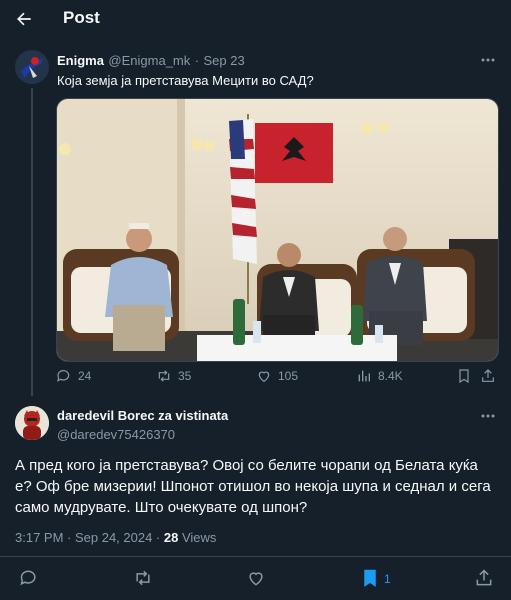 This screenshot has height=600, width=511. Describe the element at coordinates (81, 17) in the screenshot. I see `page-title: Post` at that location.